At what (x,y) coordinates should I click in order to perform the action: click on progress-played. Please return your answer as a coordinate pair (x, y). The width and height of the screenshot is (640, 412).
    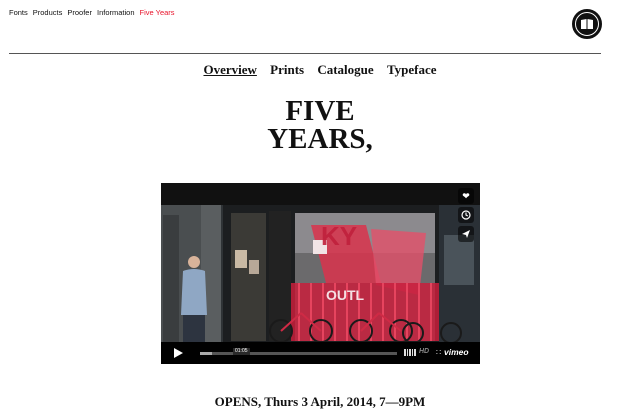
    Looking at the image, I should click on (206, 353).